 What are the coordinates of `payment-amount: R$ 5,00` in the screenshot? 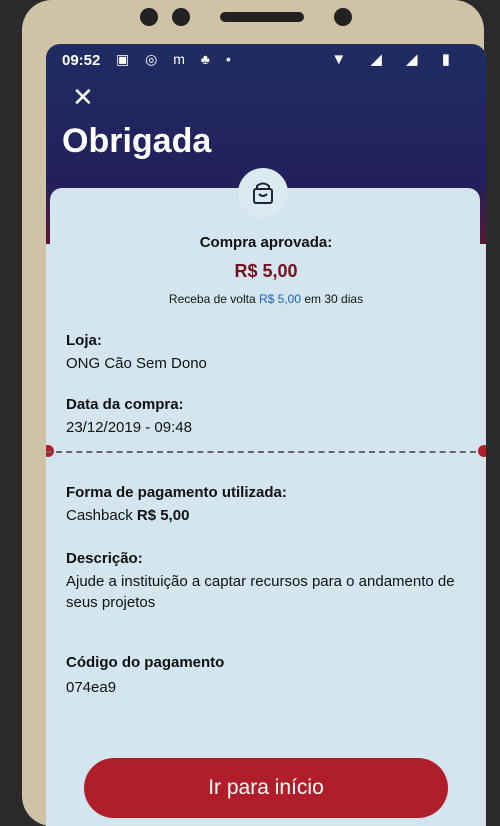 It's located at (163, 515).